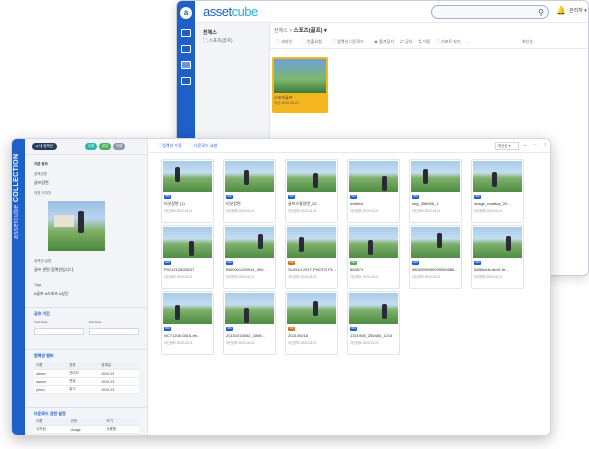 This screenshot has width=589, height=449. I want to click on asset-card: IMG 1321908_255484_1214 자산정보 2020.03.21, so click(373, 323).